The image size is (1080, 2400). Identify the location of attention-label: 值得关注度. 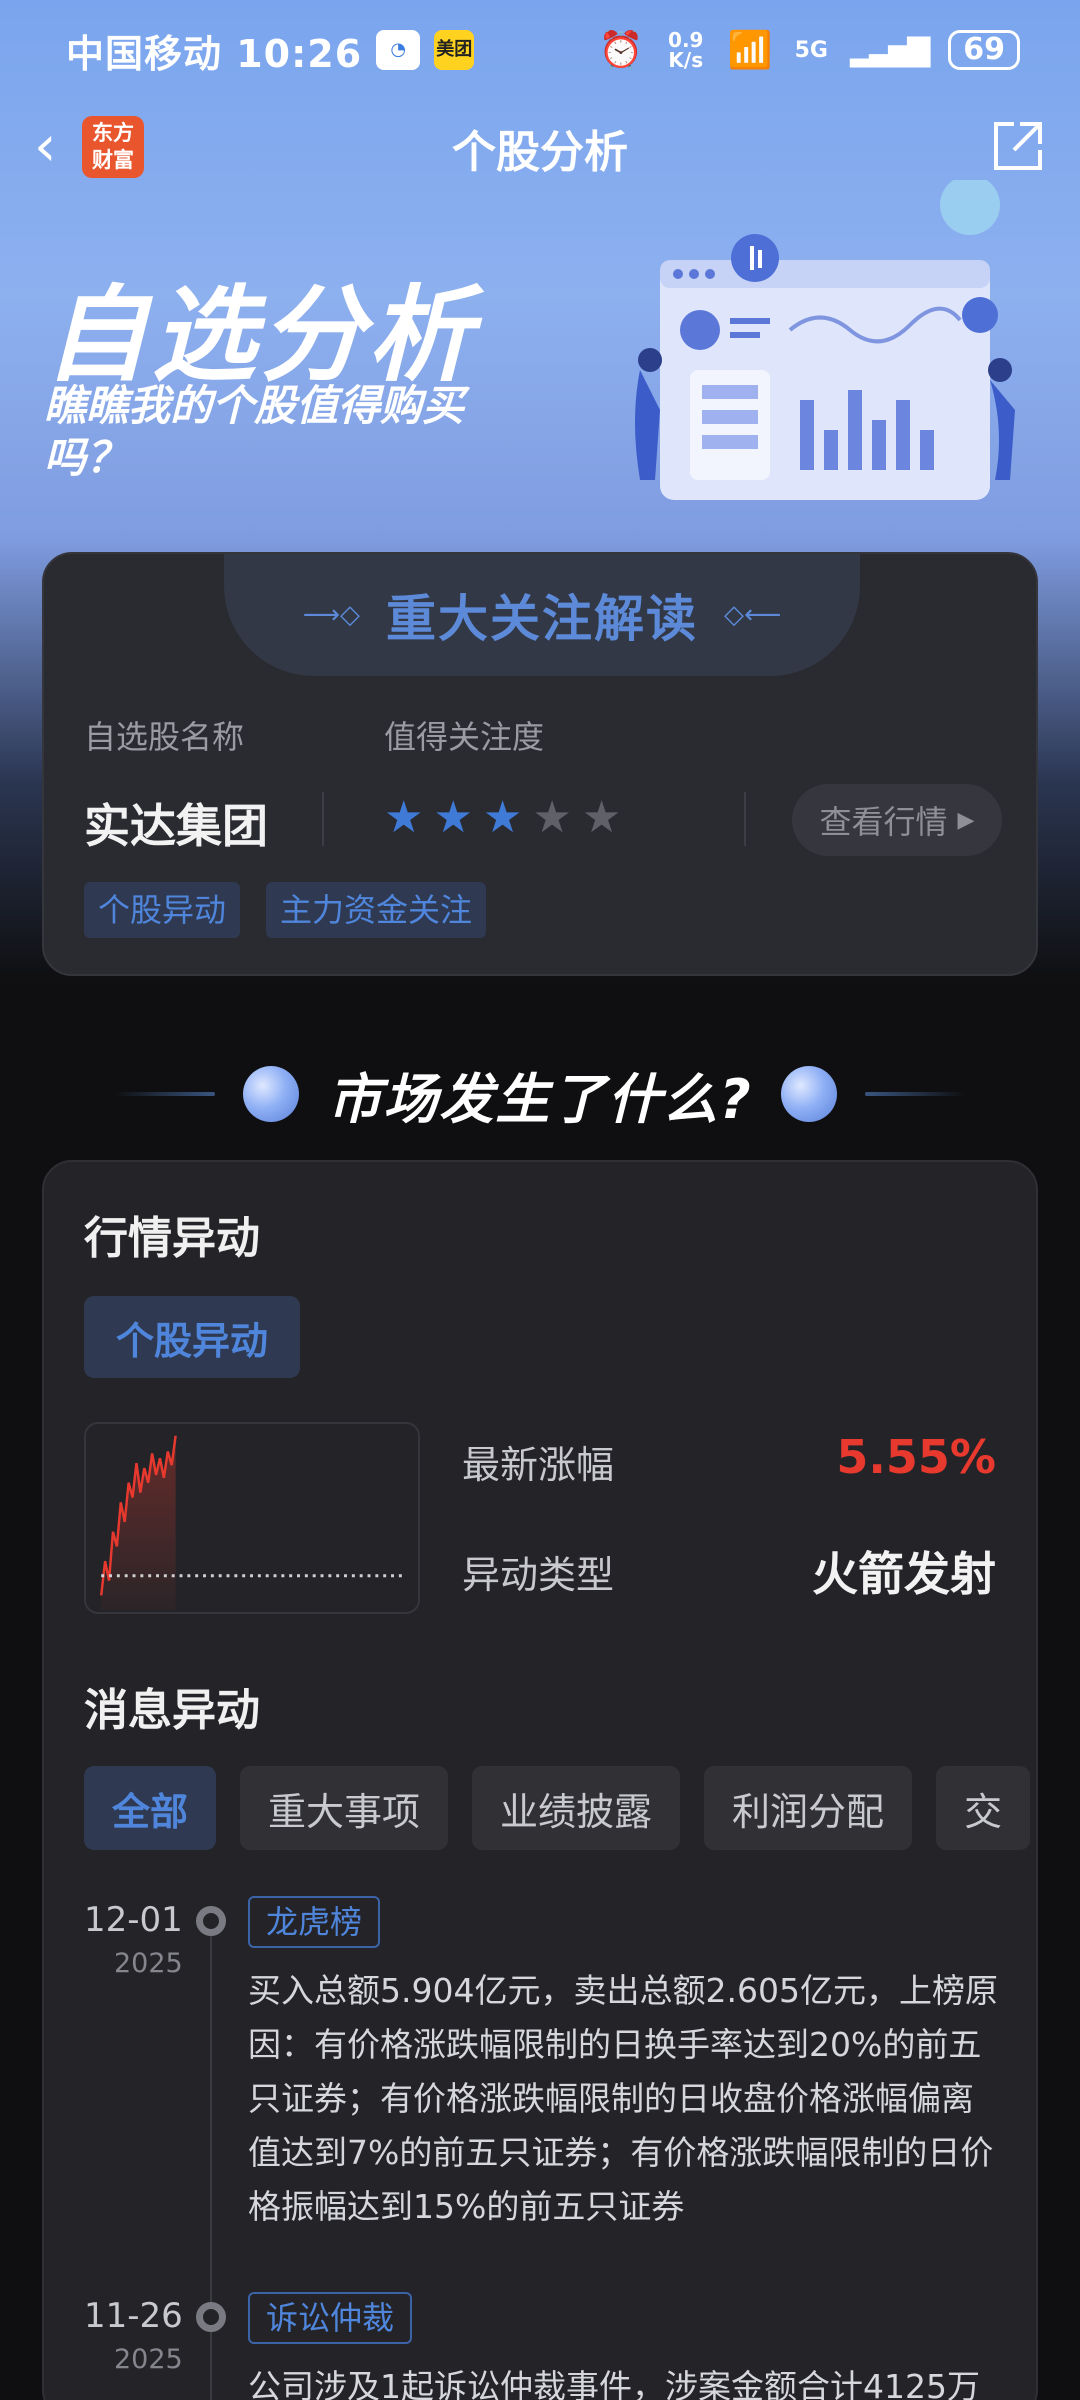
(464, 737).